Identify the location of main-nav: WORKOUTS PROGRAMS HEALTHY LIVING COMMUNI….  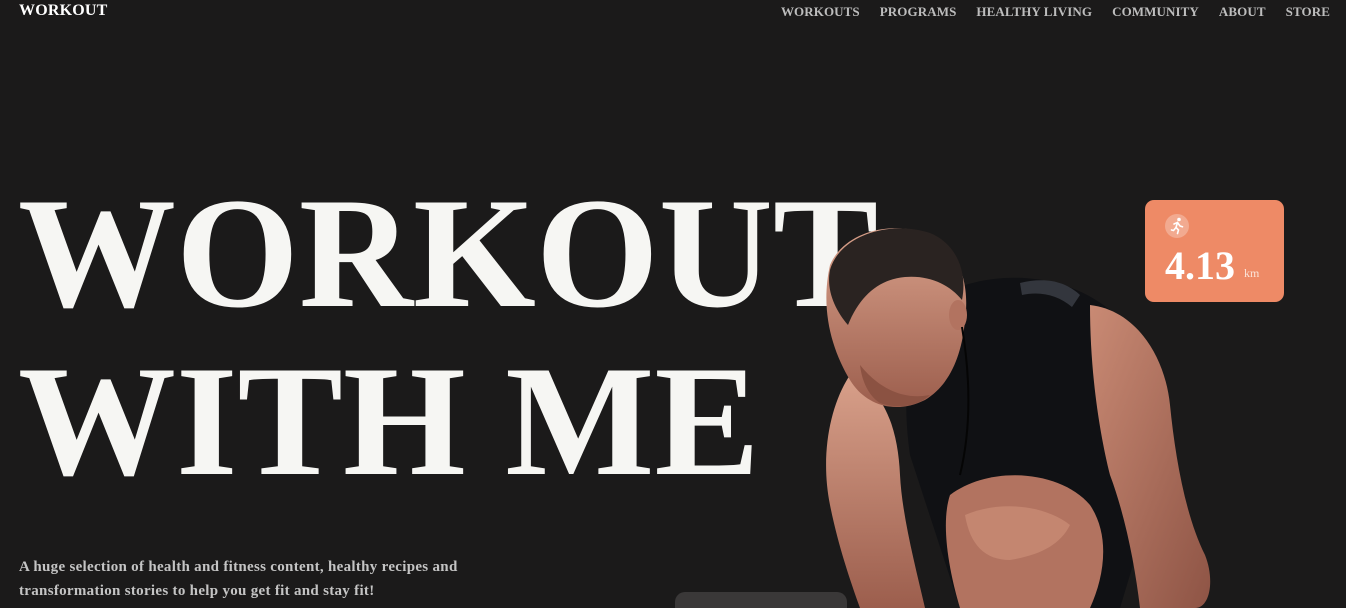
(1055, 12).